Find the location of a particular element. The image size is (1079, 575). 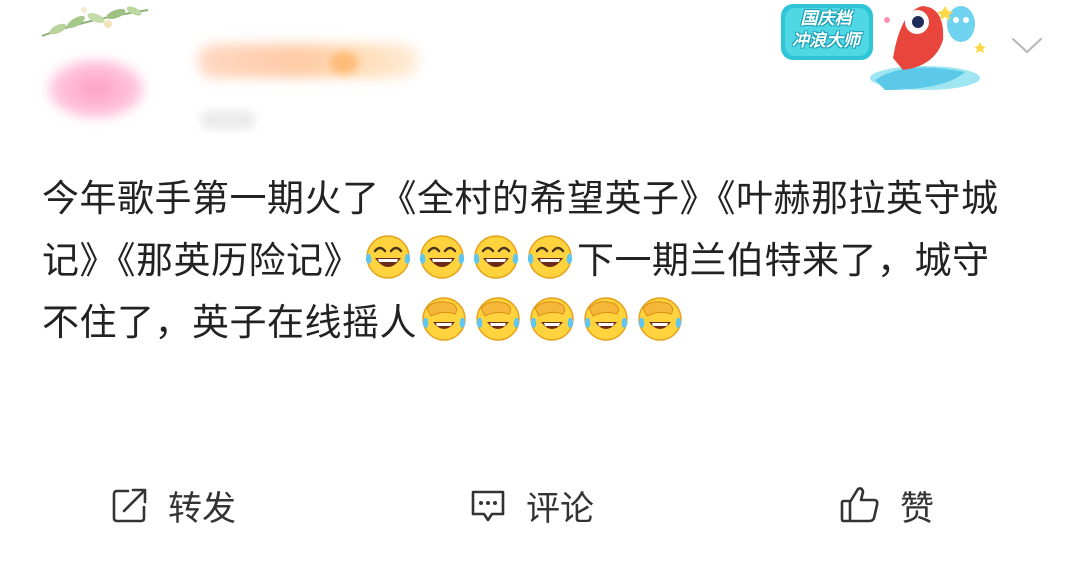

comment-label: 评论 is located at coordinates (560, 508).